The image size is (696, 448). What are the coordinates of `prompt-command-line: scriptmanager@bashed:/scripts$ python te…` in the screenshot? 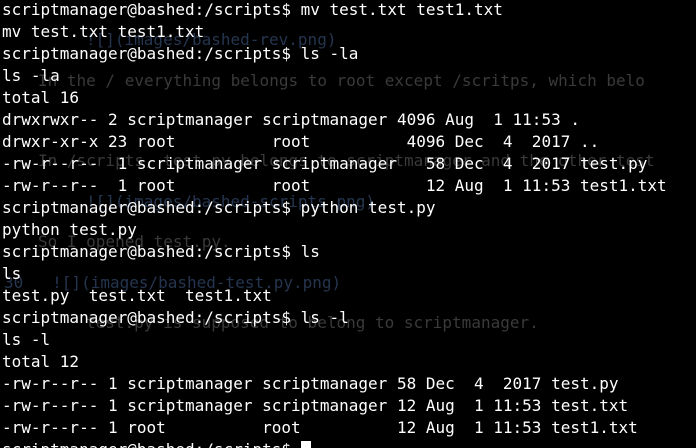 It's located at (219, 207).